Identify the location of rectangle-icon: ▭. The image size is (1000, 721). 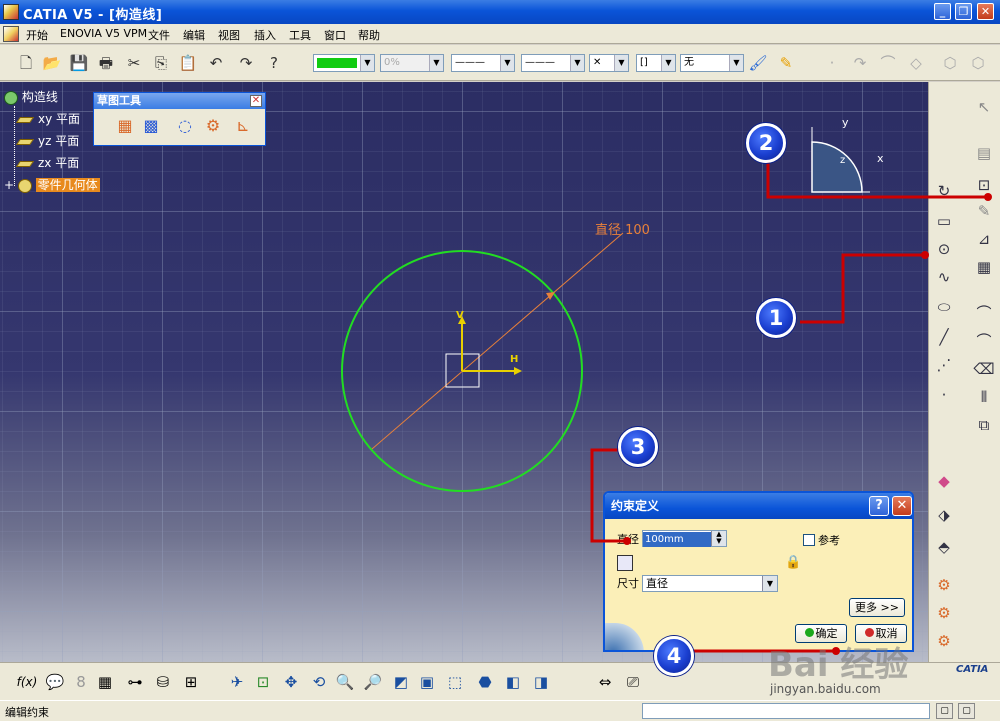
(944, 221).